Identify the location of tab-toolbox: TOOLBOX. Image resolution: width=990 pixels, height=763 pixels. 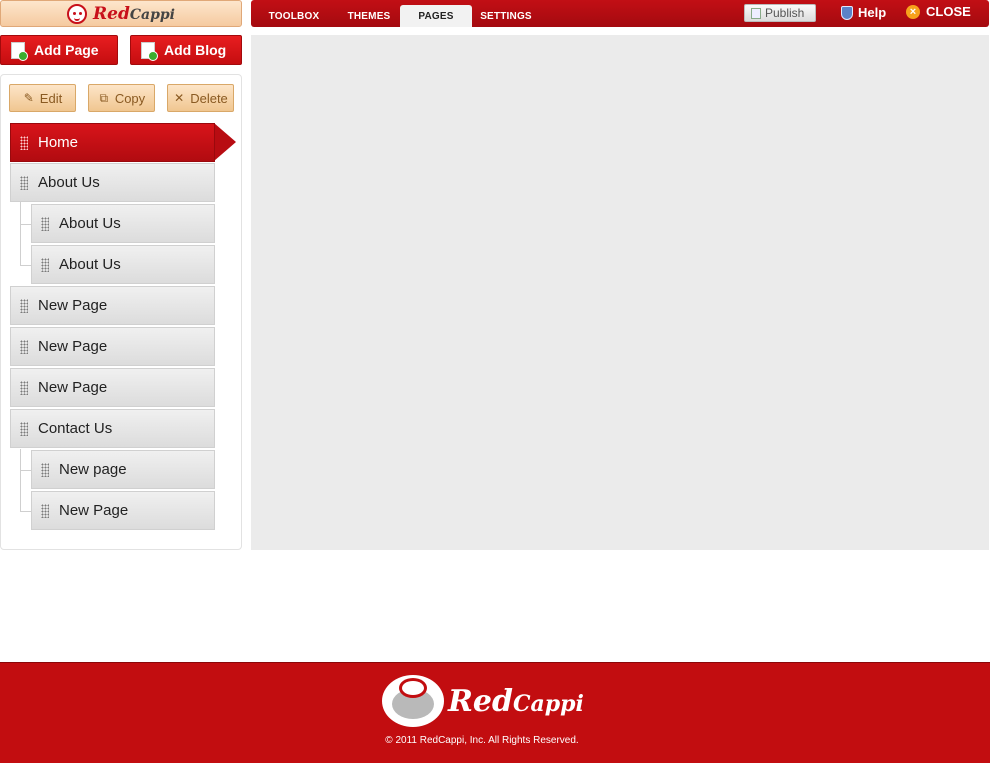
(294, 16).